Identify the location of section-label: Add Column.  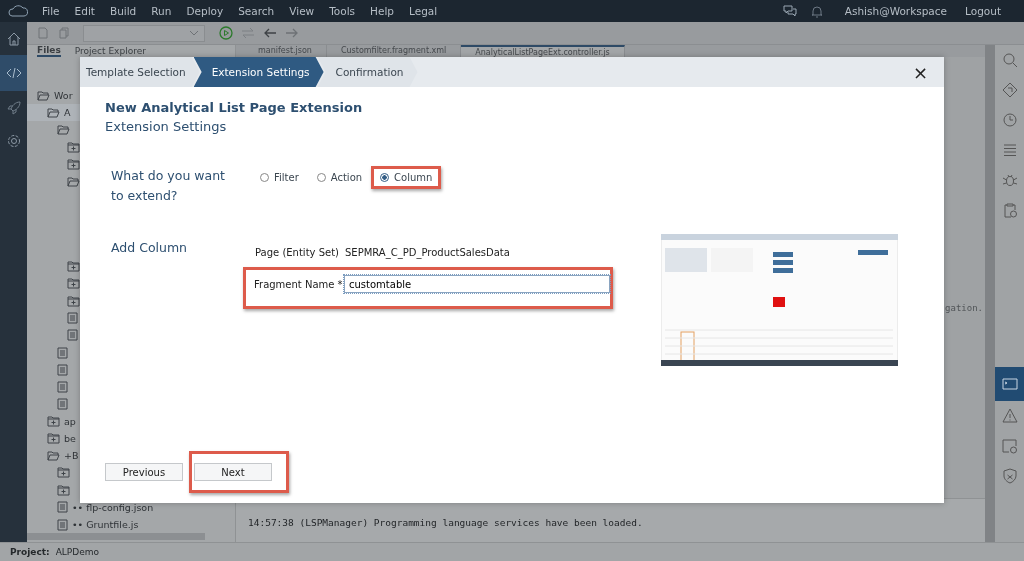
(150, 247).